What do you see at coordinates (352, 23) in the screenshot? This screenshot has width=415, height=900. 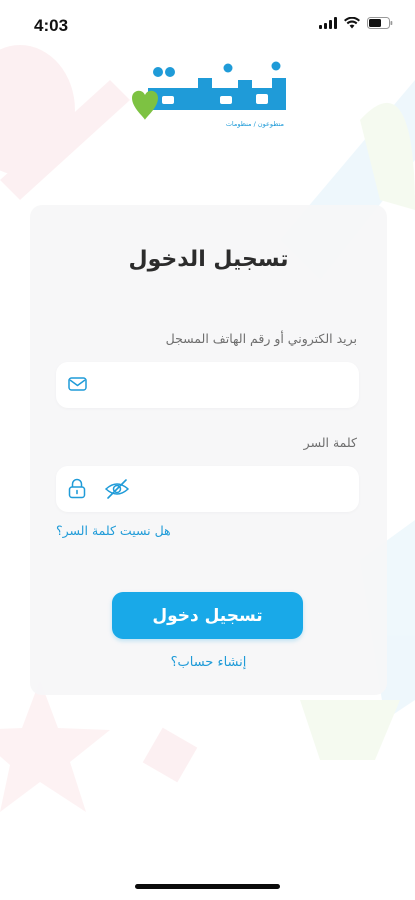 I see `wifi-icon` at bounding box center [352, 23].